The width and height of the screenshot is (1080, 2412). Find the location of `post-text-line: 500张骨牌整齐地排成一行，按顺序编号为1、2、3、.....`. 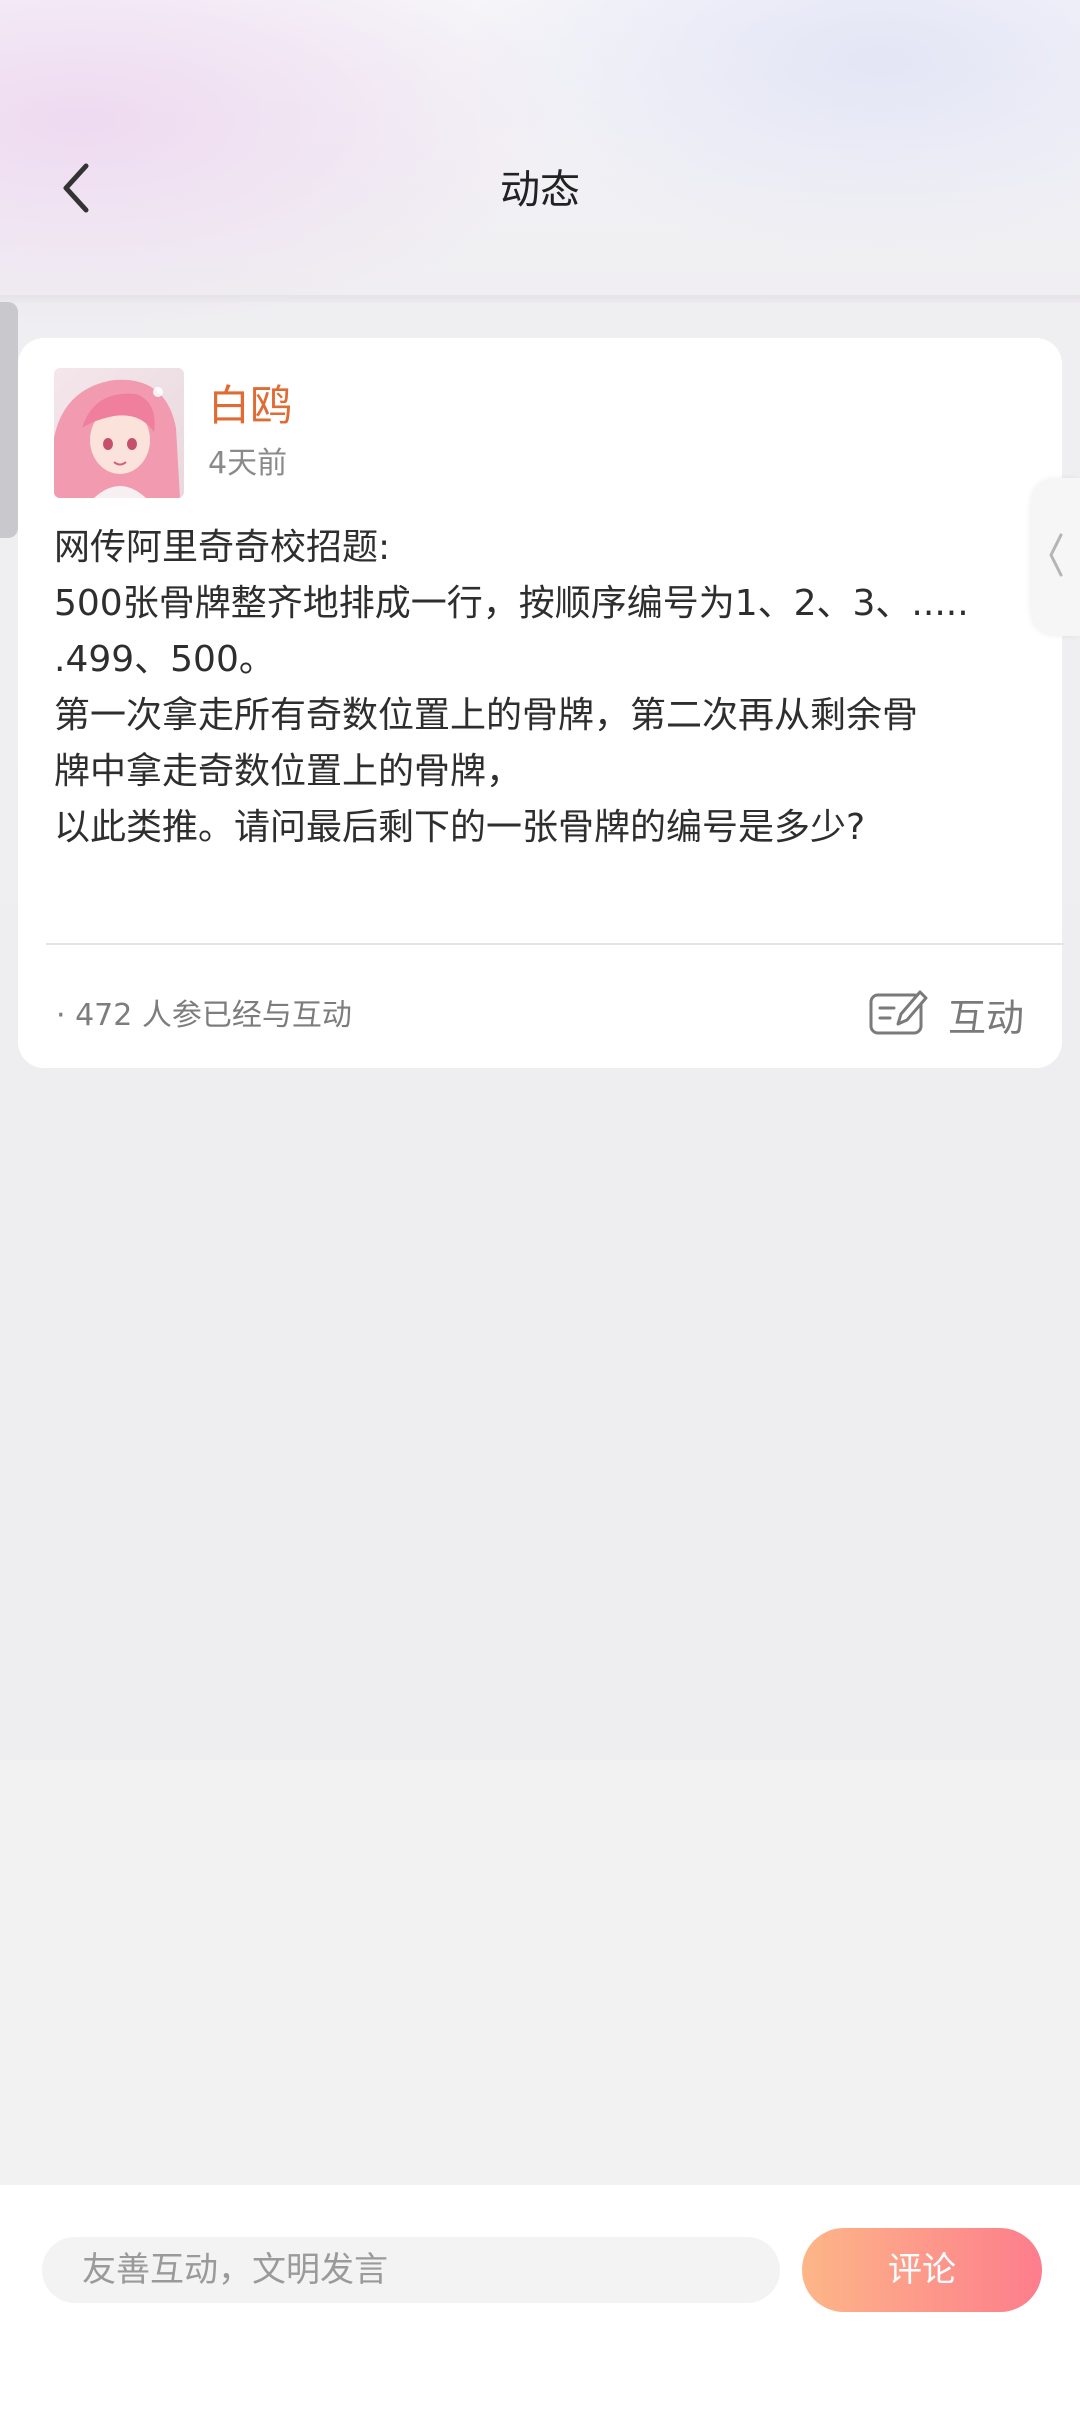

post-text-line: 500张骨牌整齐地排成一行，按顺序编号为1、2、3、..... is located at coordinates (511, 603).